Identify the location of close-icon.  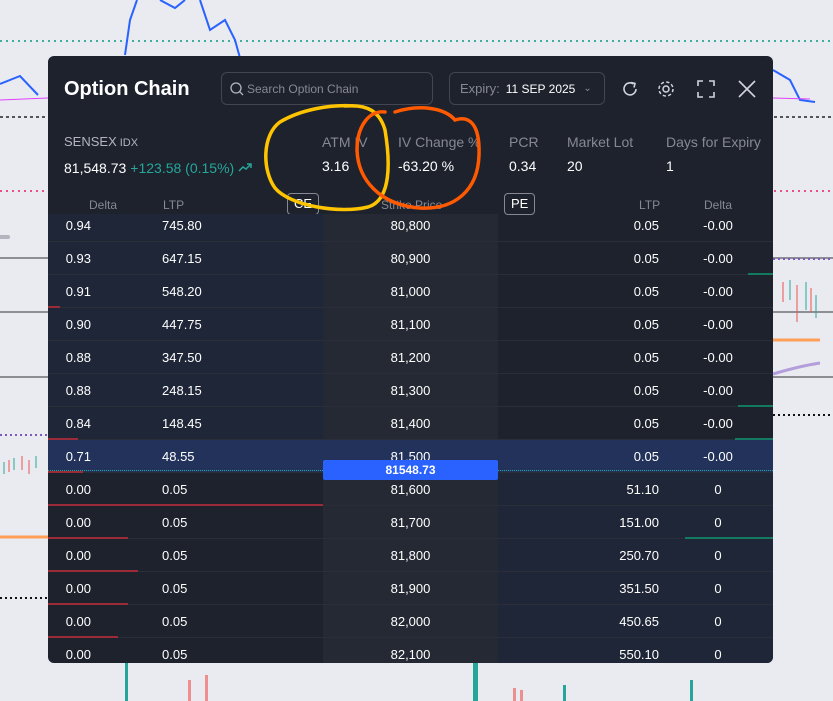
(747, 89).